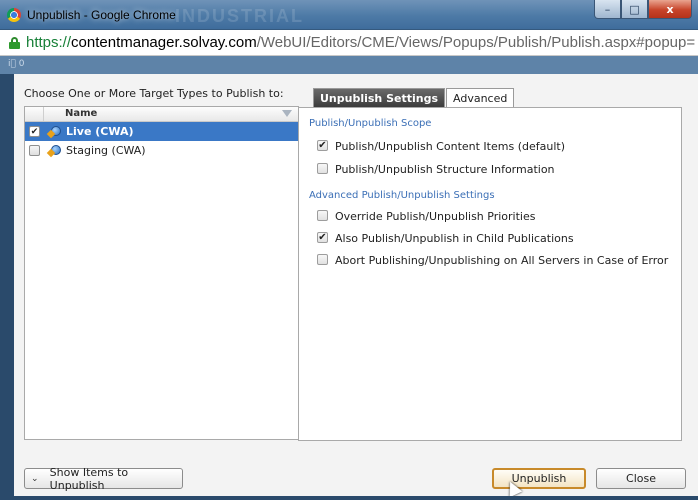 The width and height of the screenshot is (698, 500). Describe the element at coordinates (322, 259) in the screenshot. I see `abort-on-error-checkbox` at that location.